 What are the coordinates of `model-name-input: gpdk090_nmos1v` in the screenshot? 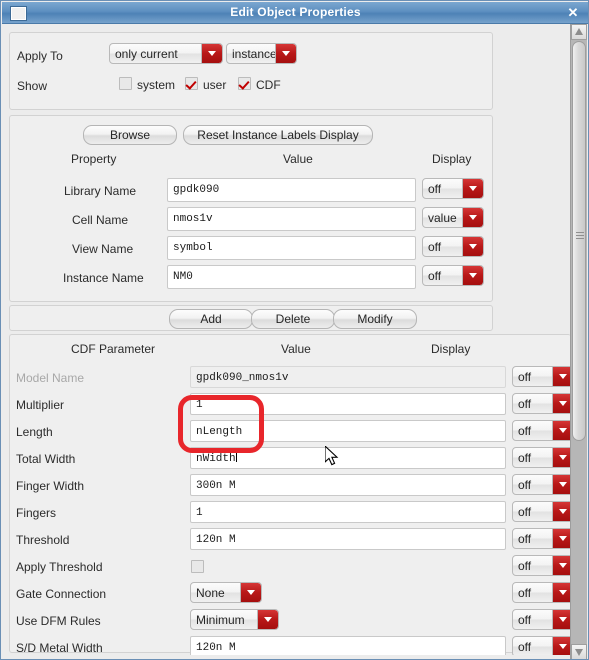 It's located at (348, 377).